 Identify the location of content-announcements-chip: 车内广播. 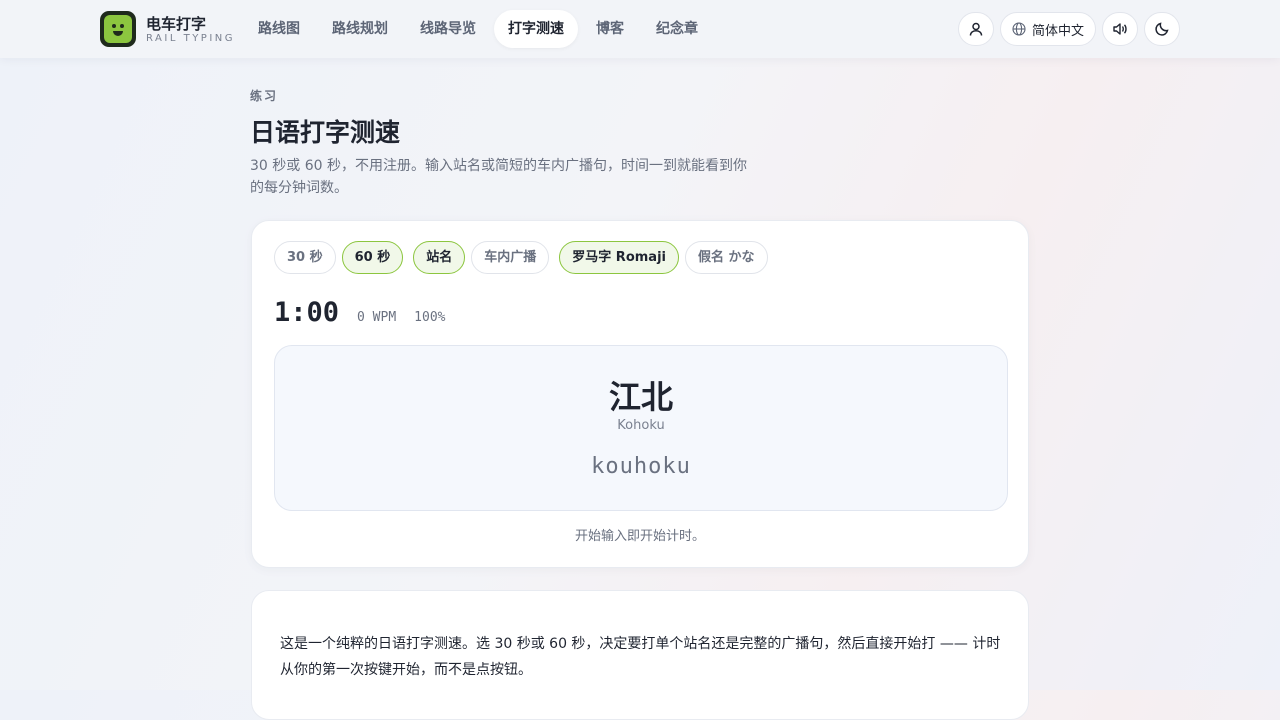
(510, 257).